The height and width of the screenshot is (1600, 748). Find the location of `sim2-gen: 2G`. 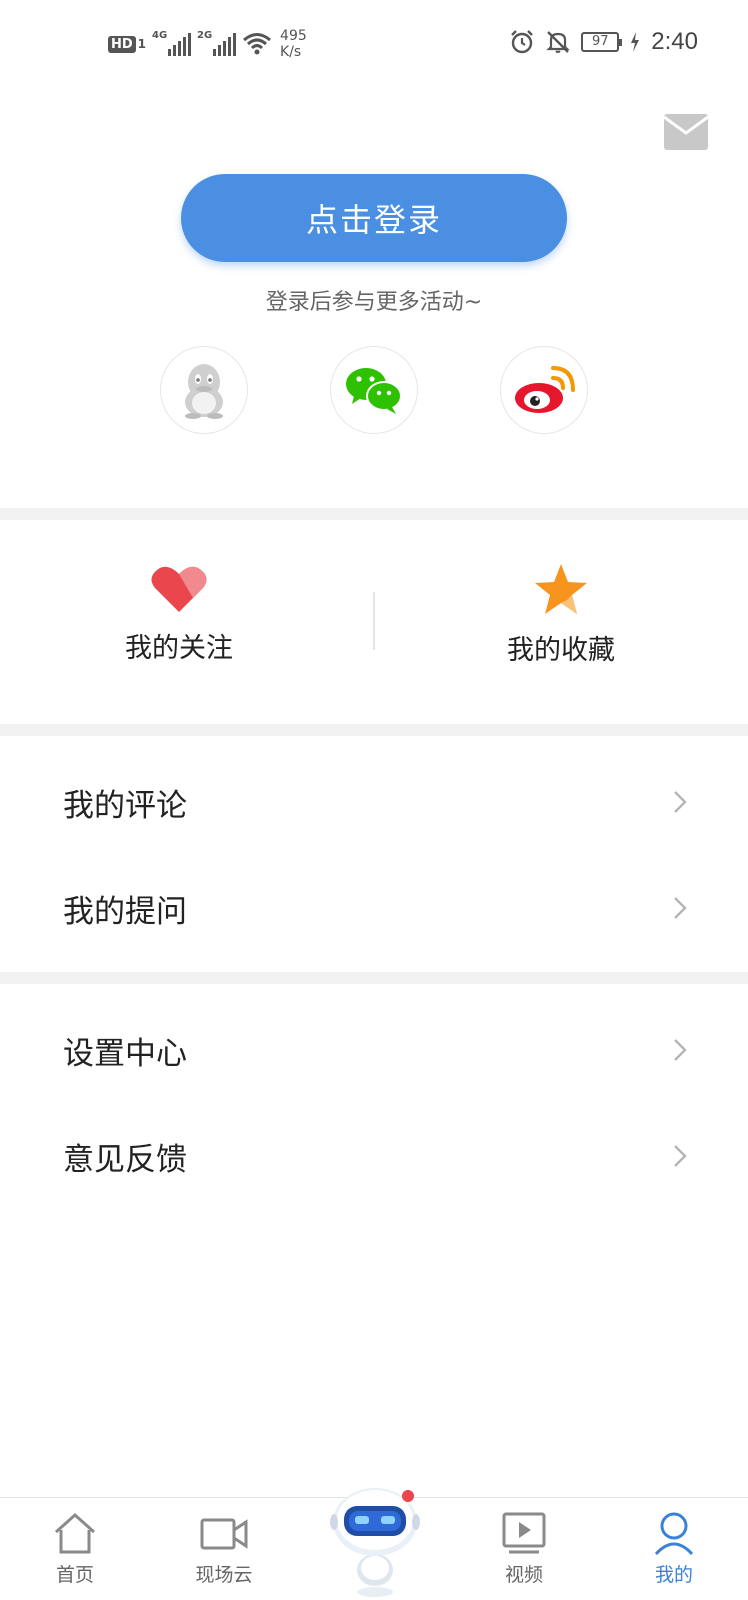

sim2-gen: 2G is located at coordinates (205, 35).